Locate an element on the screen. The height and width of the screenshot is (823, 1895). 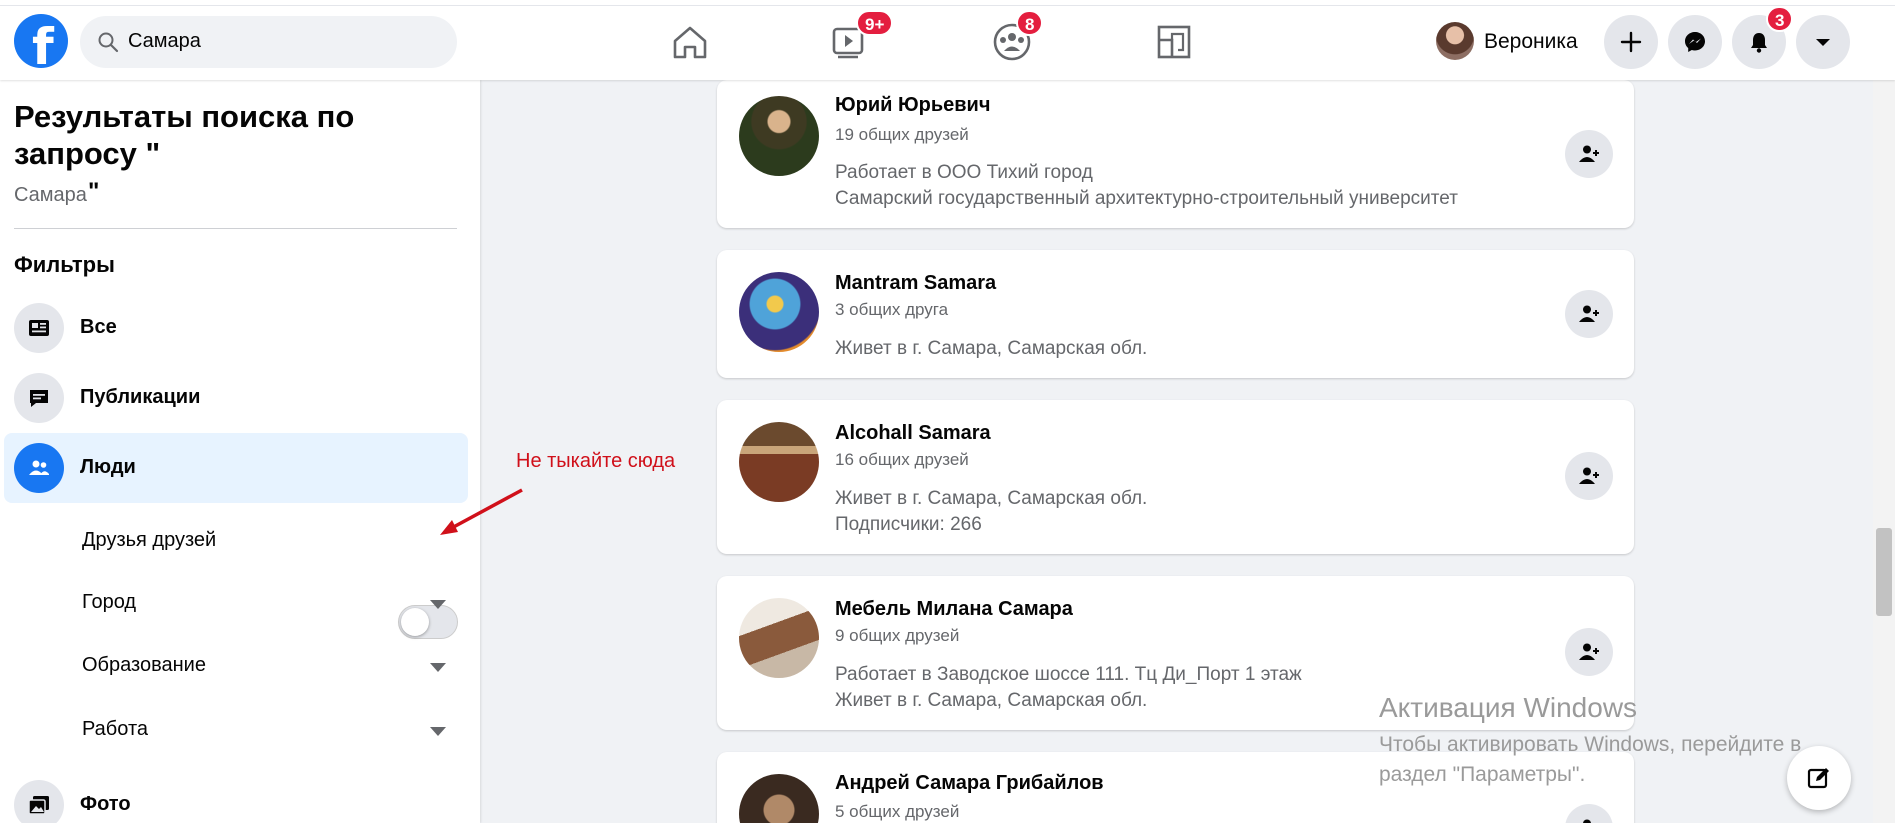
people-icon is located at coordinates (39, 467).